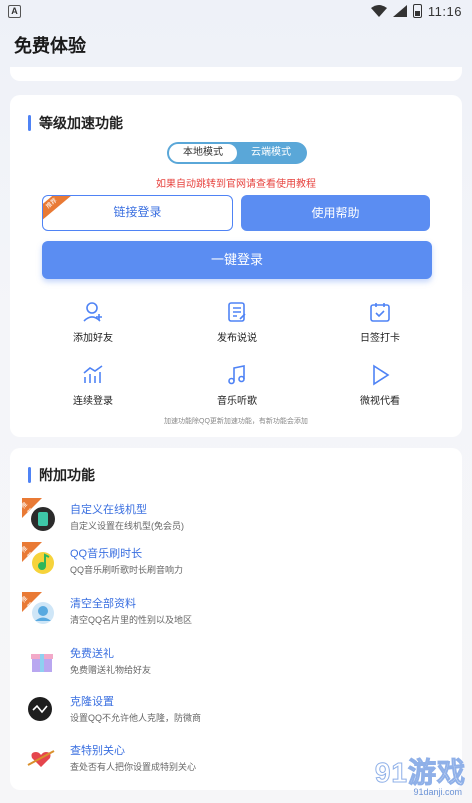 This screenshot has height=803, width=472. I want to click on extra-item-title: 免费送礼, so click(92, 654).